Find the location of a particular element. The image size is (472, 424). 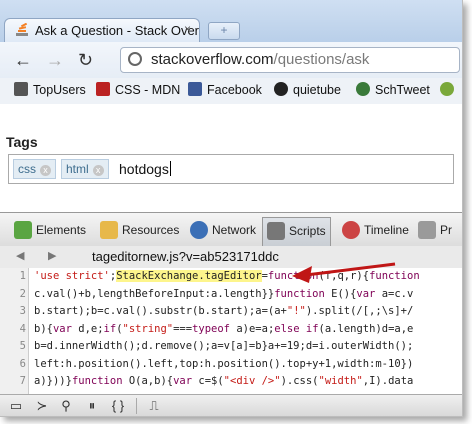

bookmark-label: Facebook is located at coordinates (234, 90).